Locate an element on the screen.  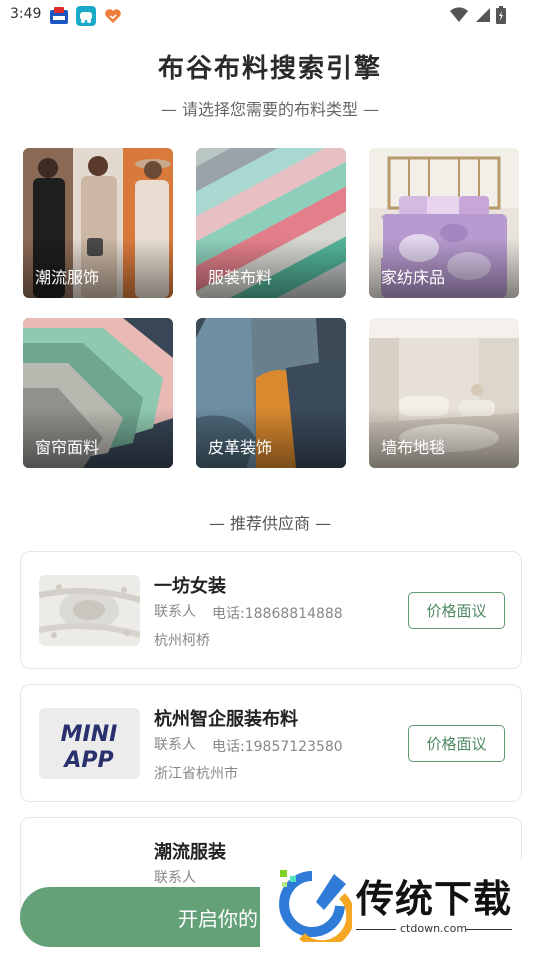
supplier-card: 一坊女装 联系人 电话:18868814888 杭州柯桥 价格面议 is located at coordinates (271, 610).